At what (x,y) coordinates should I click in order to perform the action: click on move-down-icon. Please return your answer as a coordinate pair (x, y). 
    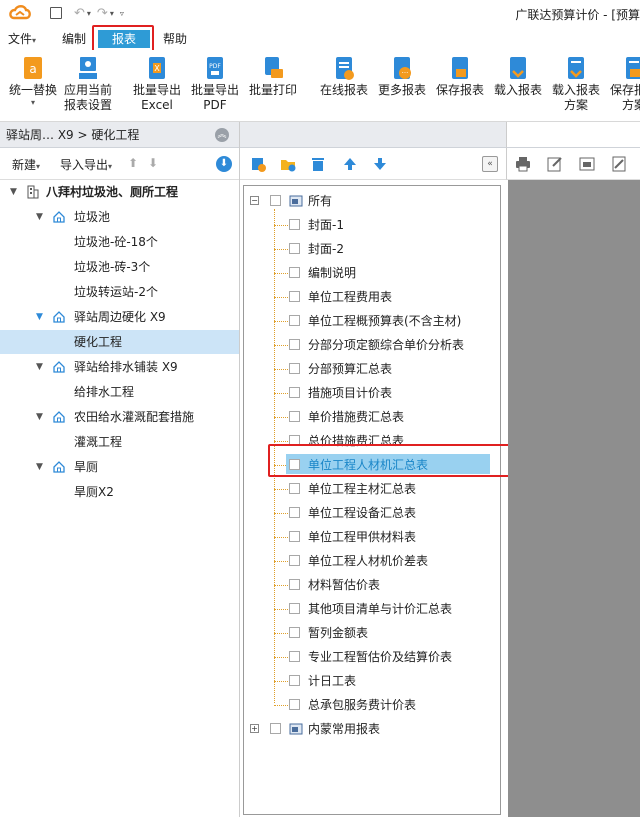
    Looking at the image, I should click on (380, 164).